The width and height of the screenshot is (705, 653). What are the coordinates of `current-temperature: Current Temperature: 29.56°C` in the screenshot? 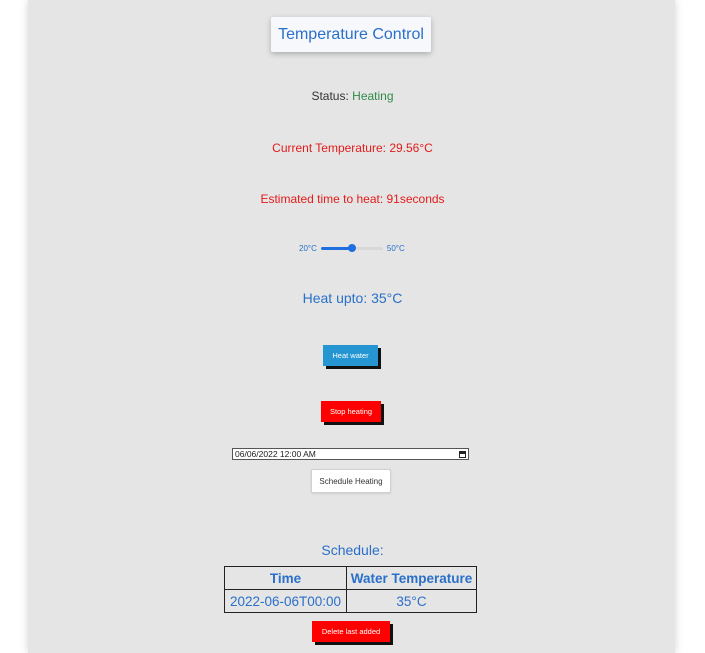 It's located at (352, 148).